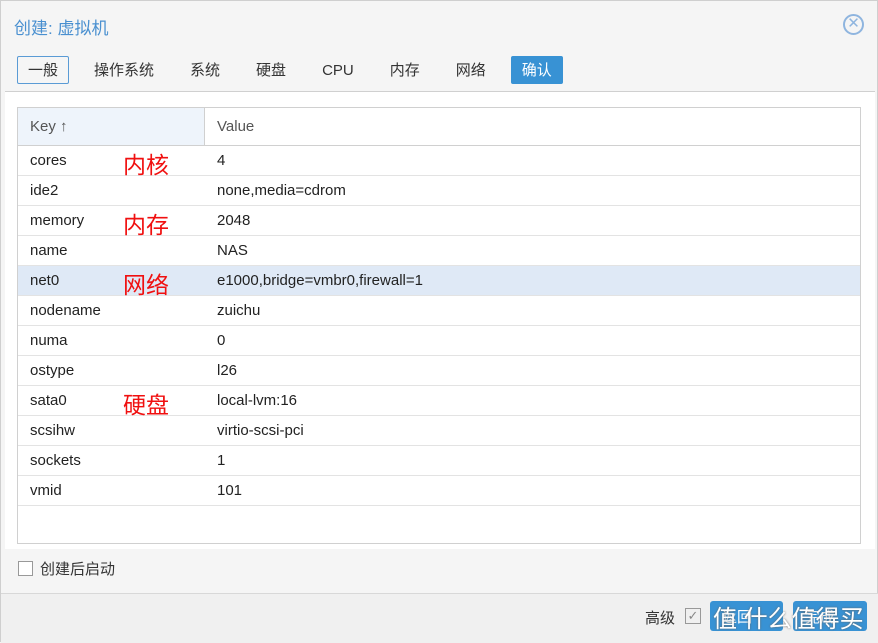 The width and height of the screenshot is (878, 643). I want to click on close-icon: ✕, so click(853, 24).